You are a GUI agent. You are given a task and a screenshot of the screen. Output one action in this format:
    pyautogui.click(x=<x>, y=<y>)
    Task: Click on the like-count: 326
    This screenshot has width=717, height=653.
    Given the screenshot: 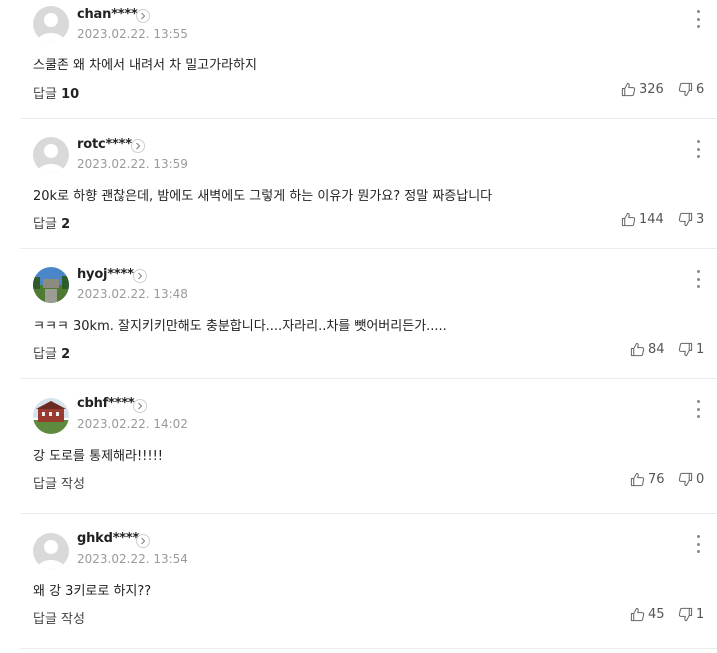 What is the action you would take?
    pyautogui.click(x=651, y=89)
    